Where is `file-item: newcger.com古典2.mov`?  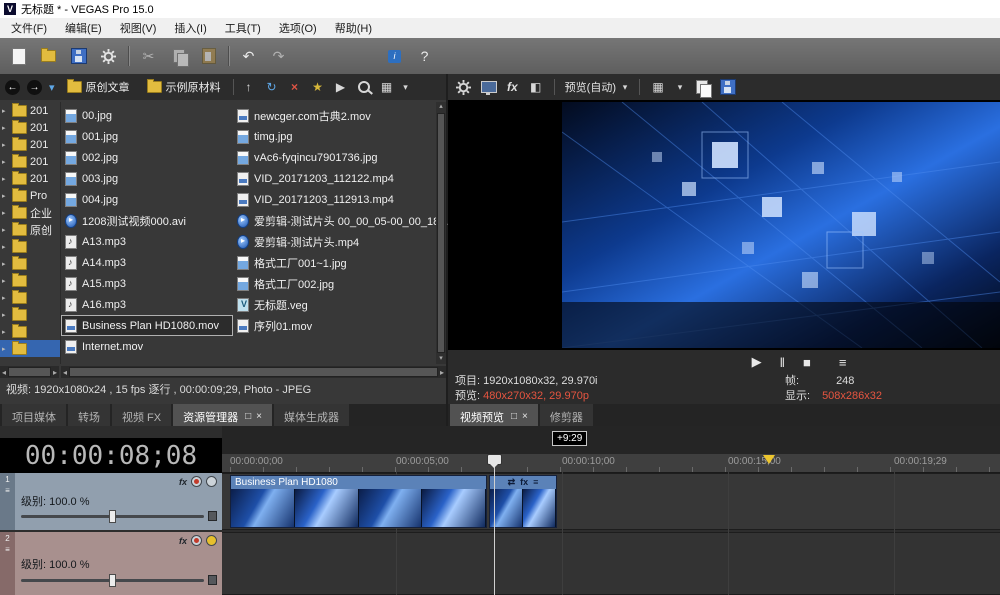 file-item: newcger.com古典2.mov is located at coordinates (343, 115).